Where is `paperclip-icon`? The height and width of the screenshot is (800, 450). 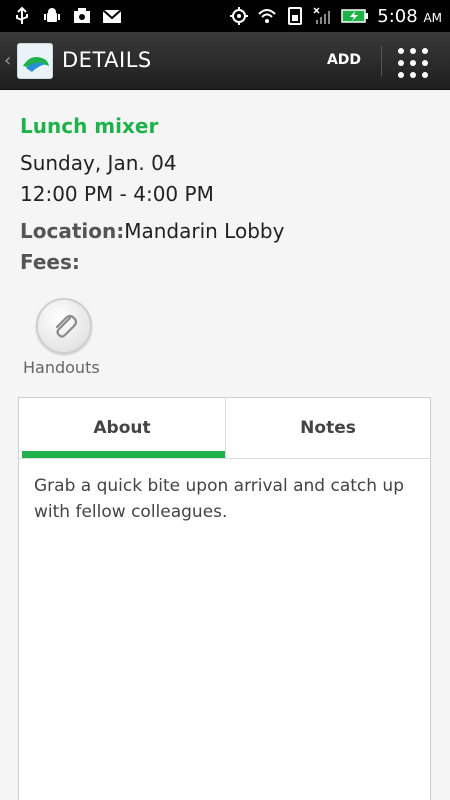 paperclip-icon is located at coordinates (66, 326).